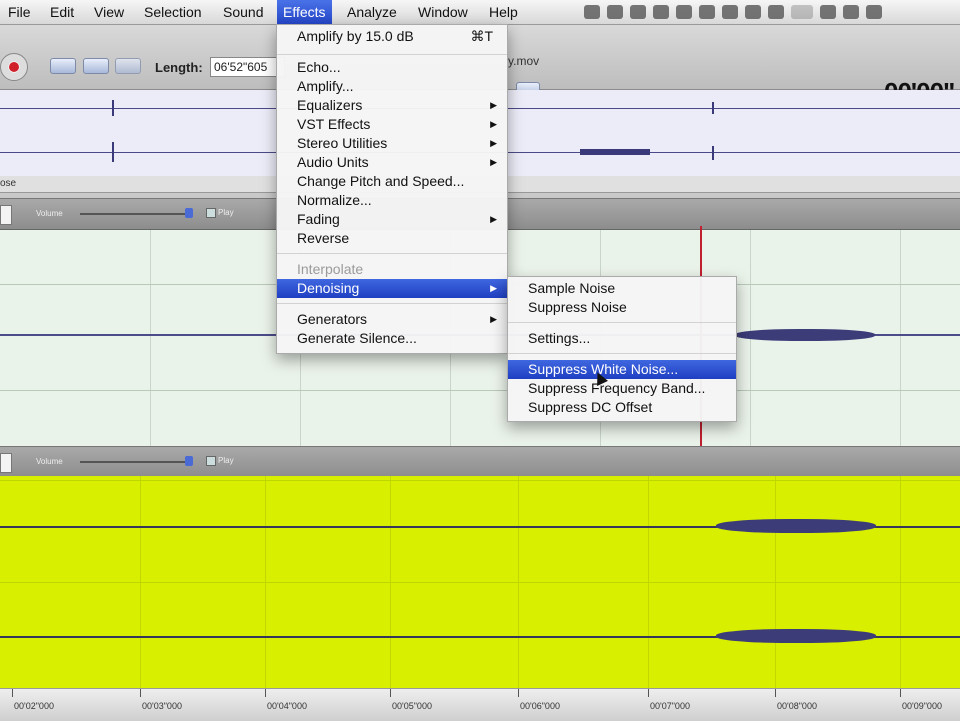  I want to click on volume-icon, so click(828, 12).